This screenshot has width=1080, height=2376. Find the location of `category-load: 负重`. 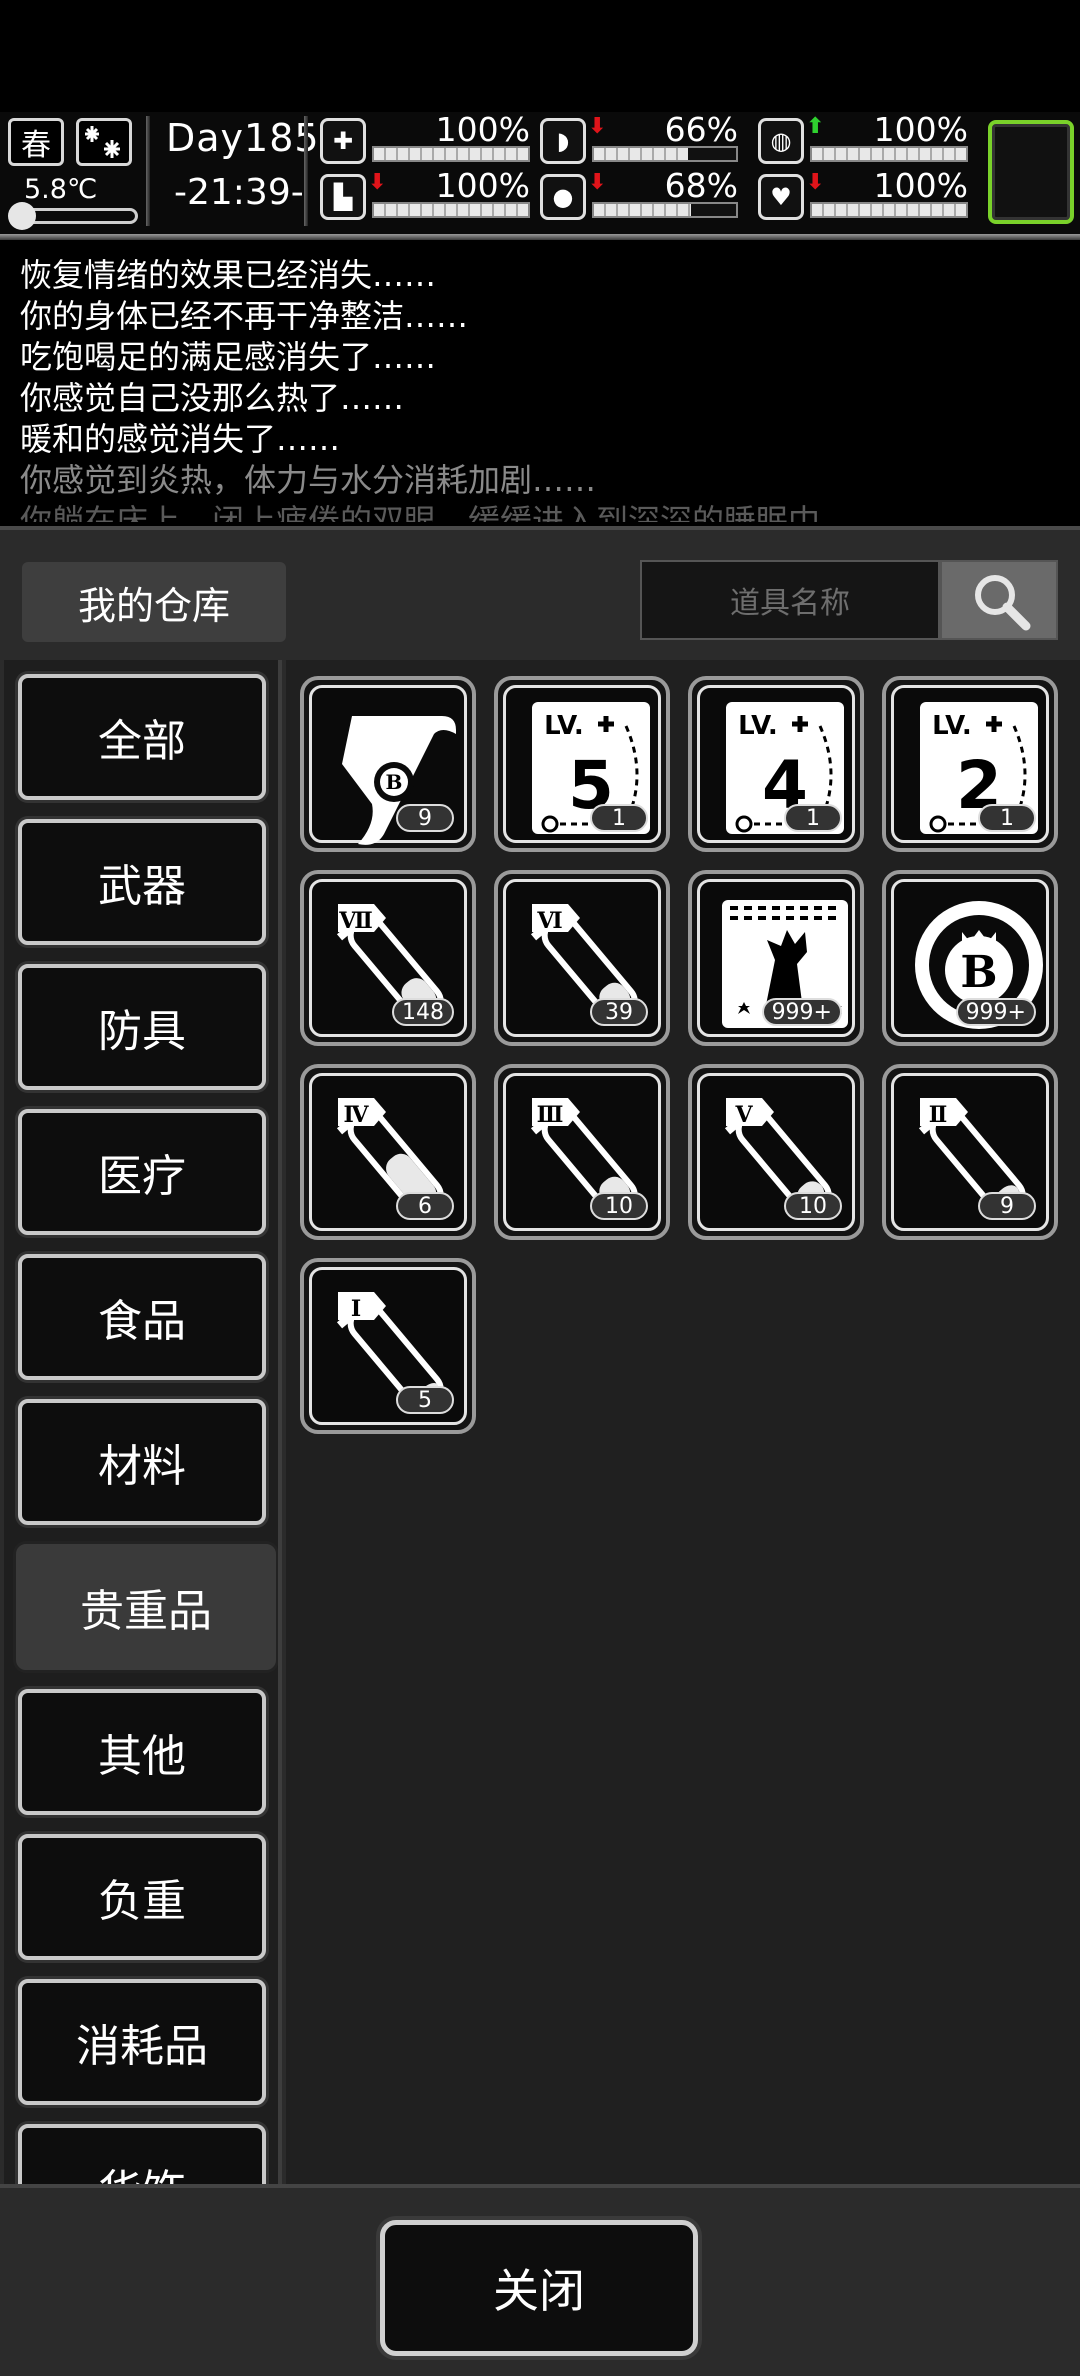

category-load: 负重 is located at coordinates (142, 1897).